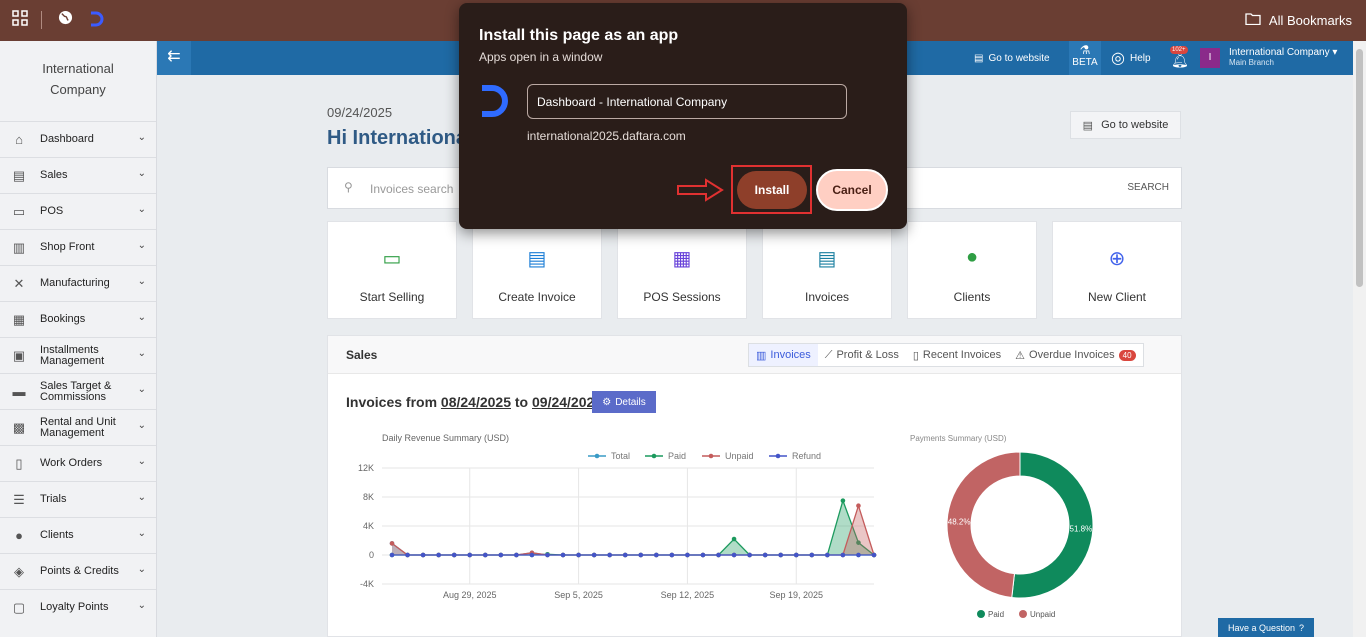 The width and height of the screenshot is (1366, 637). I want to click on install-button: Install, so click(772, 190).